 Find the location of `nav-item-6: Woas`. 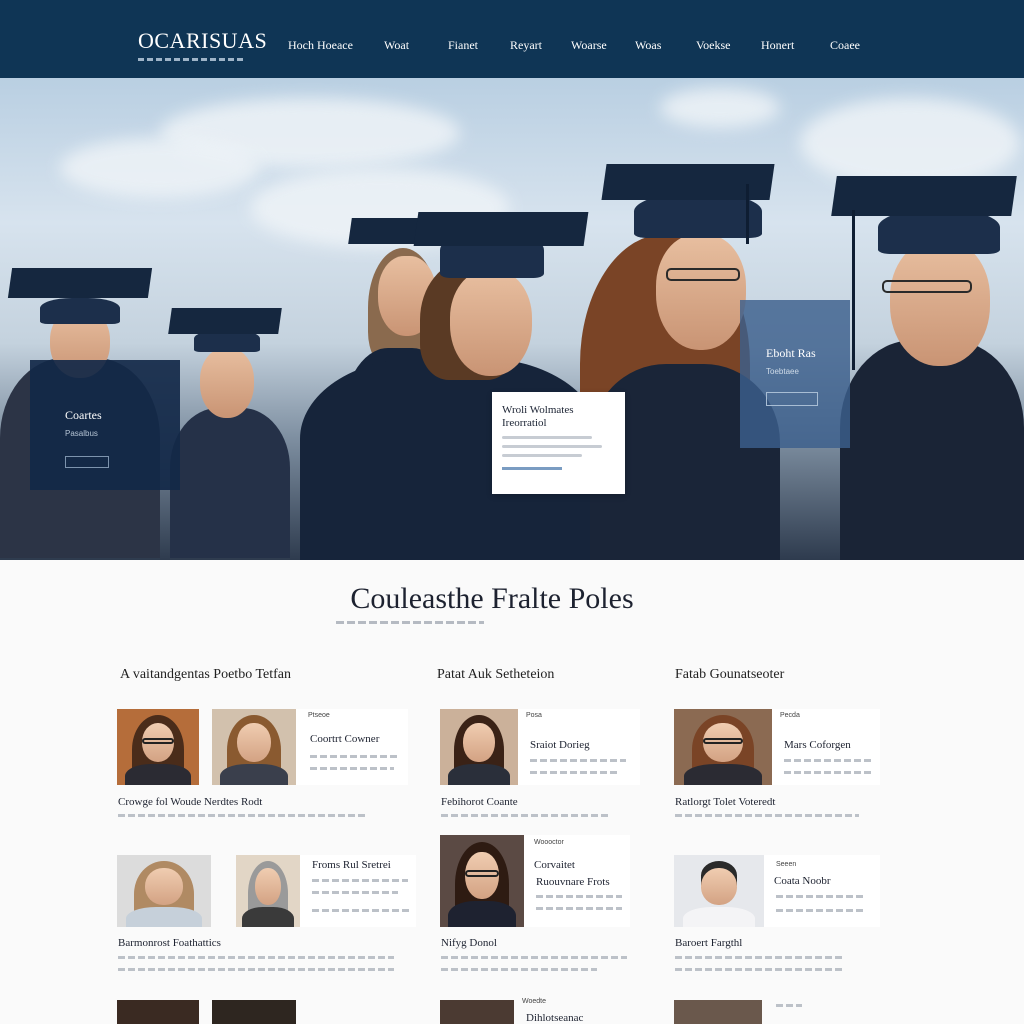

nav-item-6: Woas is located at coordinates (648, 45).